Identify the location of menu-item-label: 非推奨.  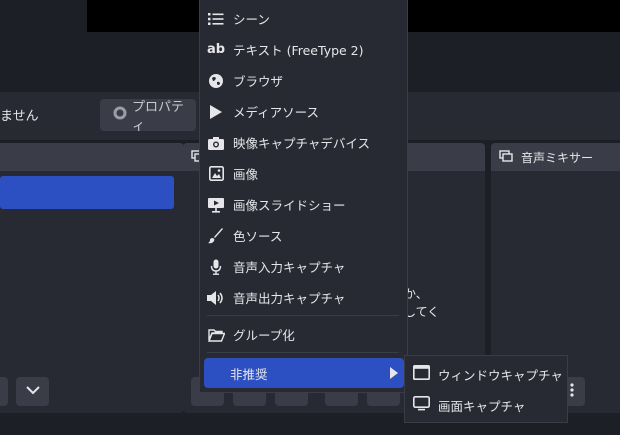
(249, 374).